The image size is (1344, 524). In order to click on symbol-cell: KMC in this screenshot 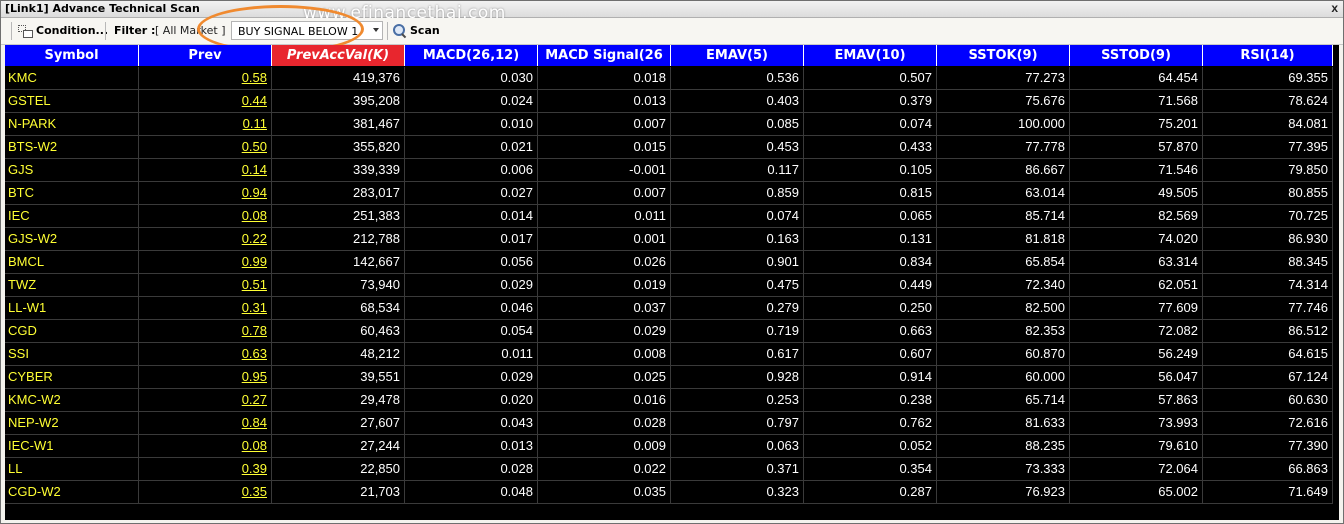, I will do `click(72, 78)`.